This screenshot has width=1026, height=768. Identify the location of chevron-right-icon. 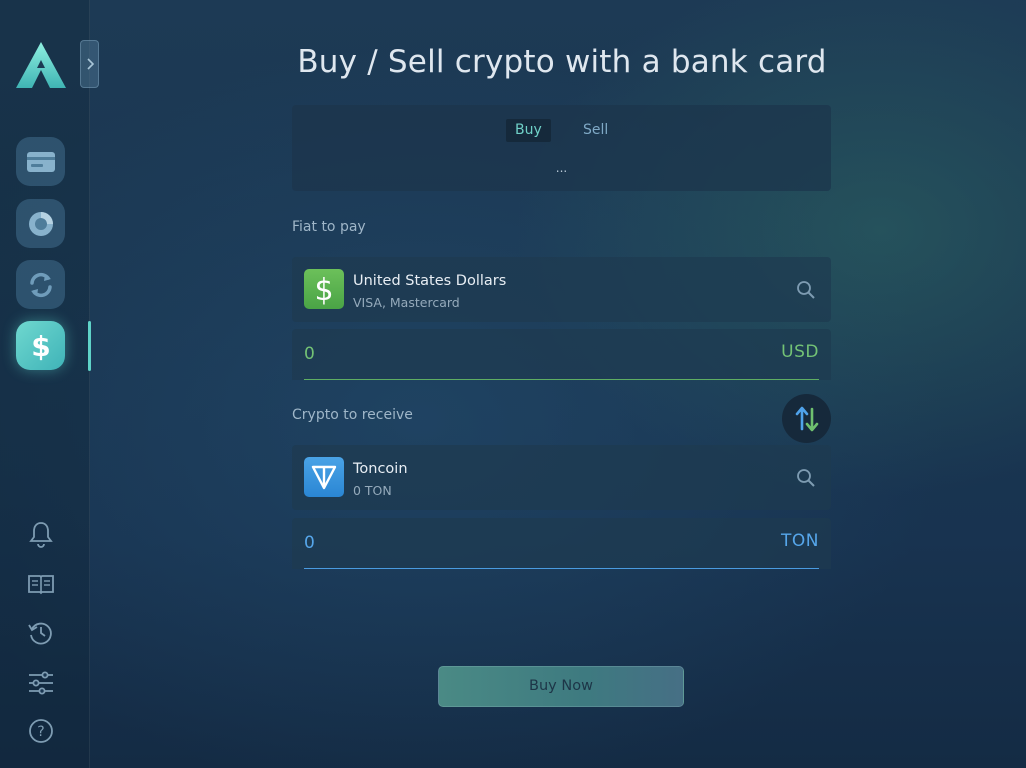
(90, 64).